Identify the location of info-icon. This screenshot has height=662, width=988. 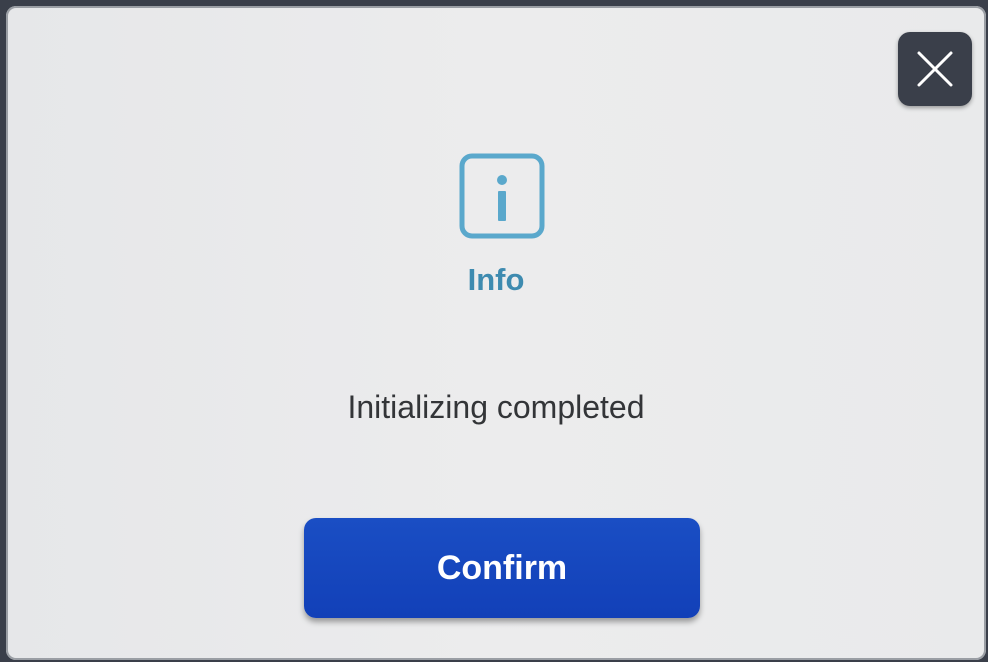
(502, 196).